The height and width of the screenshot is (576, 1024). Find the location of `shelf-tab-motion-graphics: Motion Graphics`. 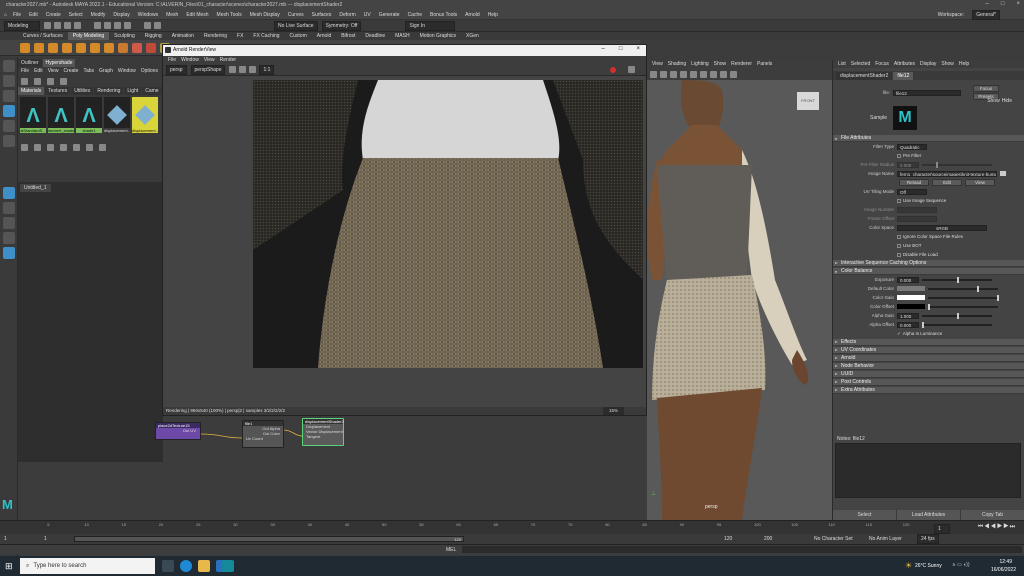

shelf-tab-motion-graphics: Motion Graphics is located at coordinates (438, 36).